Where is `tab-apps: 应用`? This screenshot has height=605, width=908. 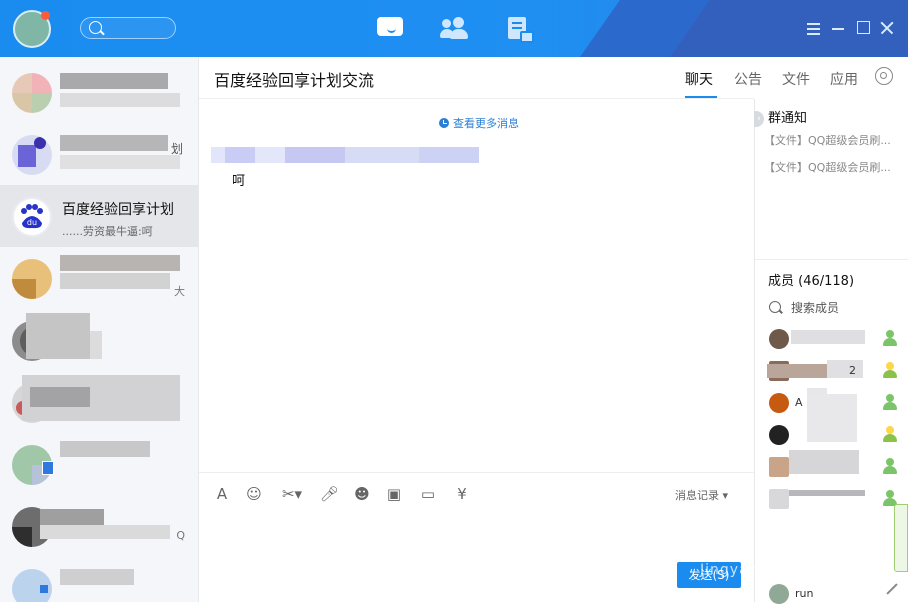
tab-apps: 应用 is located at coordinates (844, 79).